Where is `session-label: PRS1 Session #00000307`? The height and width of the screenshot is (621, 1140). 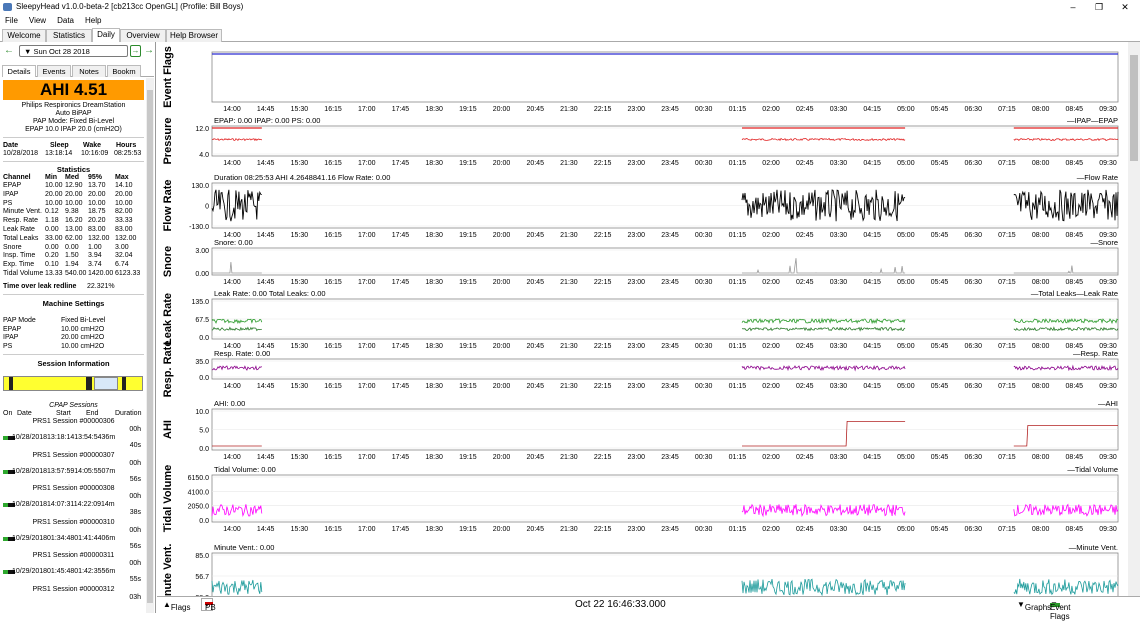
session-label: PRS1 Session #00000307 is located at coordinates (73, 456).